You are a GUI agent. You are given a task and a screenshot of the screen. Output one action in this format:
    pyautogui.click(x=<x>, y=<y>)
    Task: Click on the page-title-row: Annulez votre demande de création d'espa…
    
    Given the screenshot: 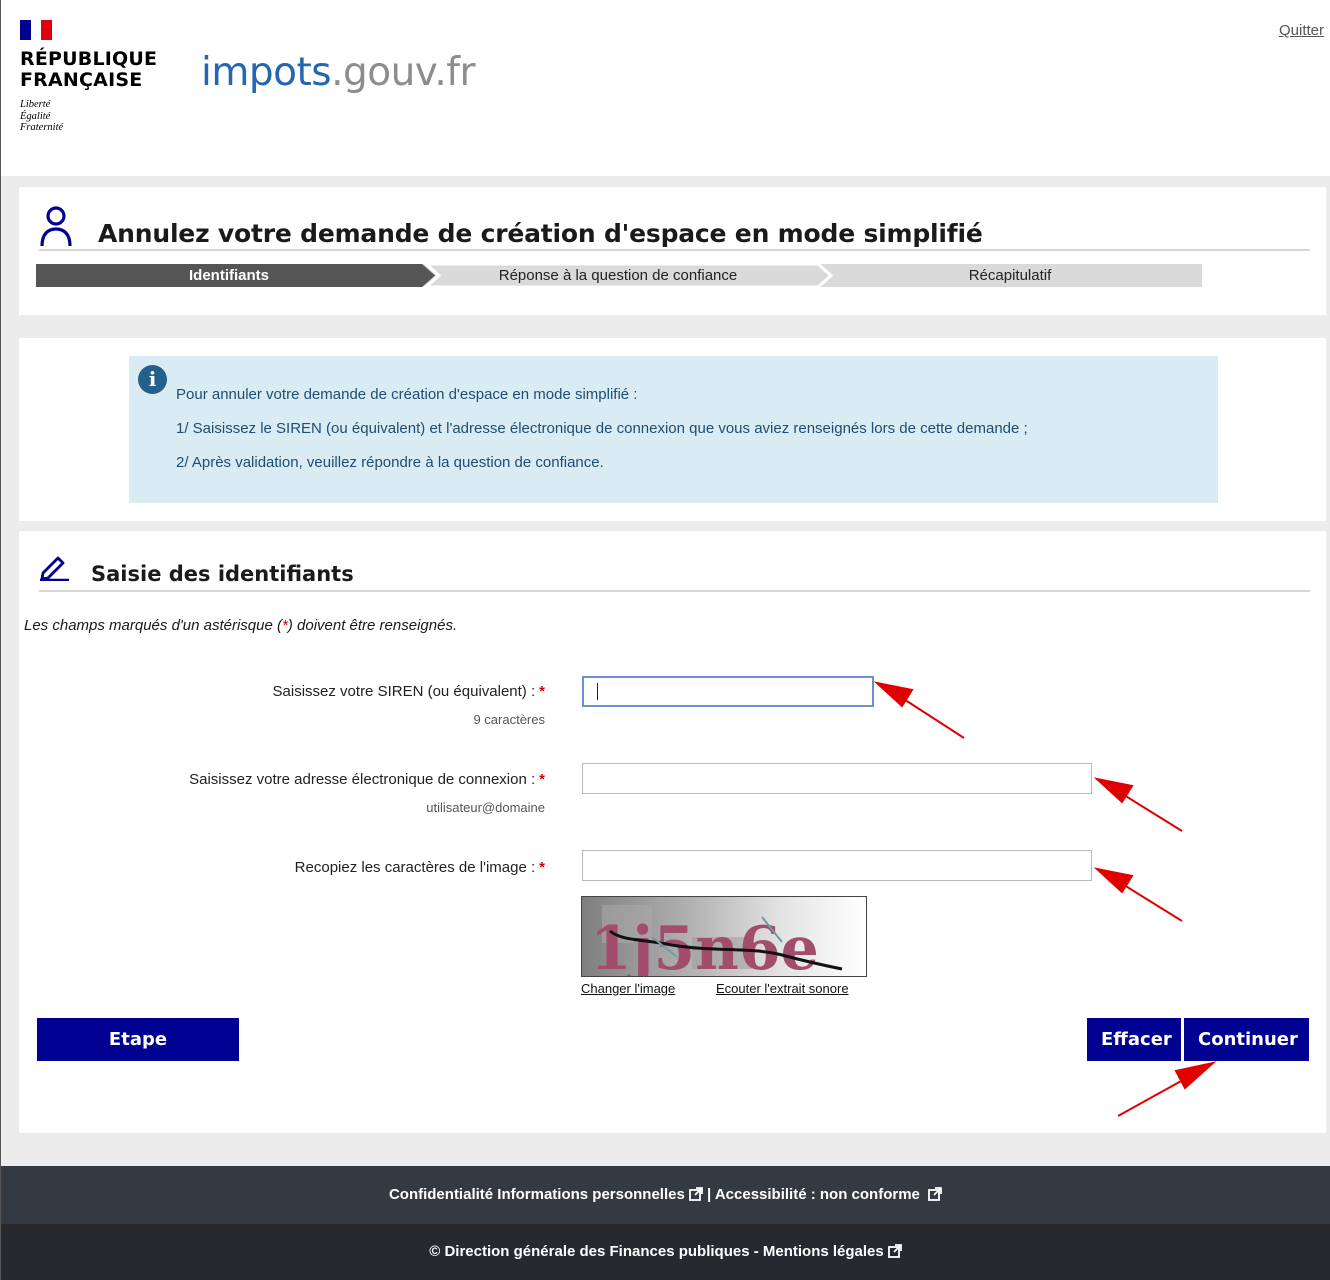 What is the action you would take?
    pyautogui.click(x=674, y=228)
    